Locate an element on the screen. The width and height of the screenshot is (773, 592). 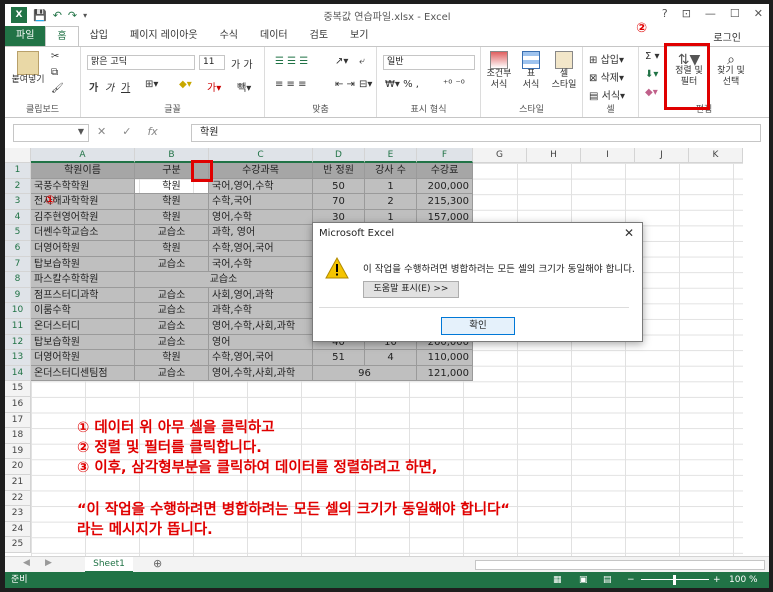
table-cell: 96 is located at coordinates (365, 373).